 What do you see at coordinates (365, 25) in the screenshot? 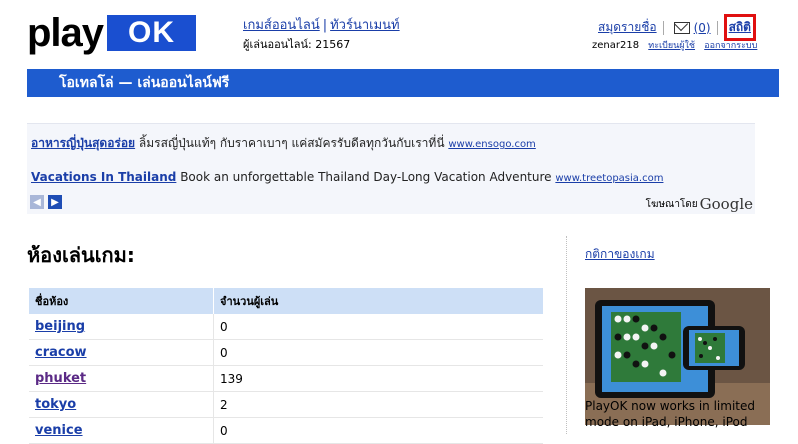
I see `tournaments-link: ทัวร์นาเมนท์` at bounding box center [365, 25].